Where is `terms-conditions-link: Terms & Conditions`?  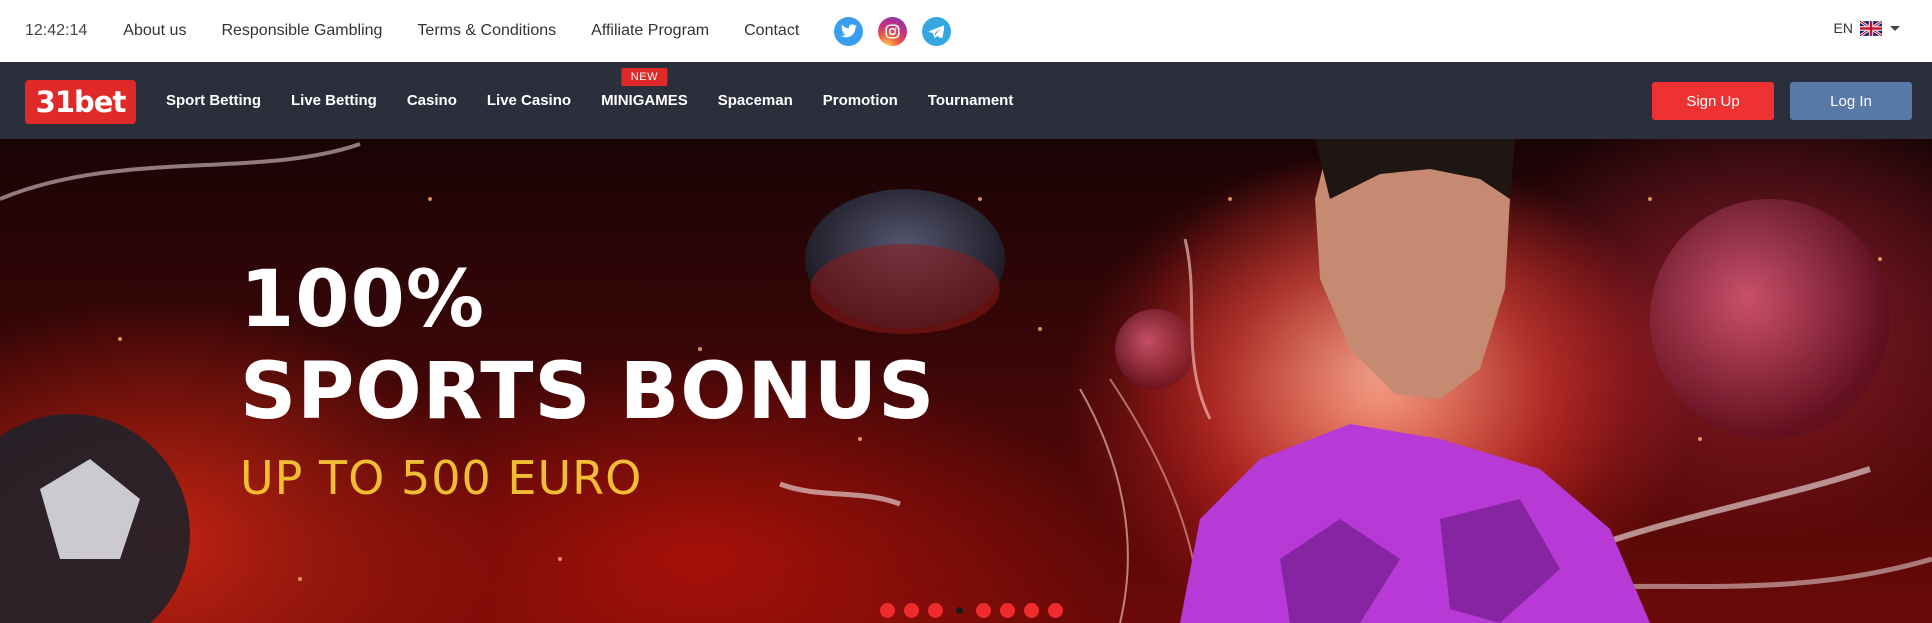
terms-conditions-link: Terms & Conditions is located at coordinates (486, 31).